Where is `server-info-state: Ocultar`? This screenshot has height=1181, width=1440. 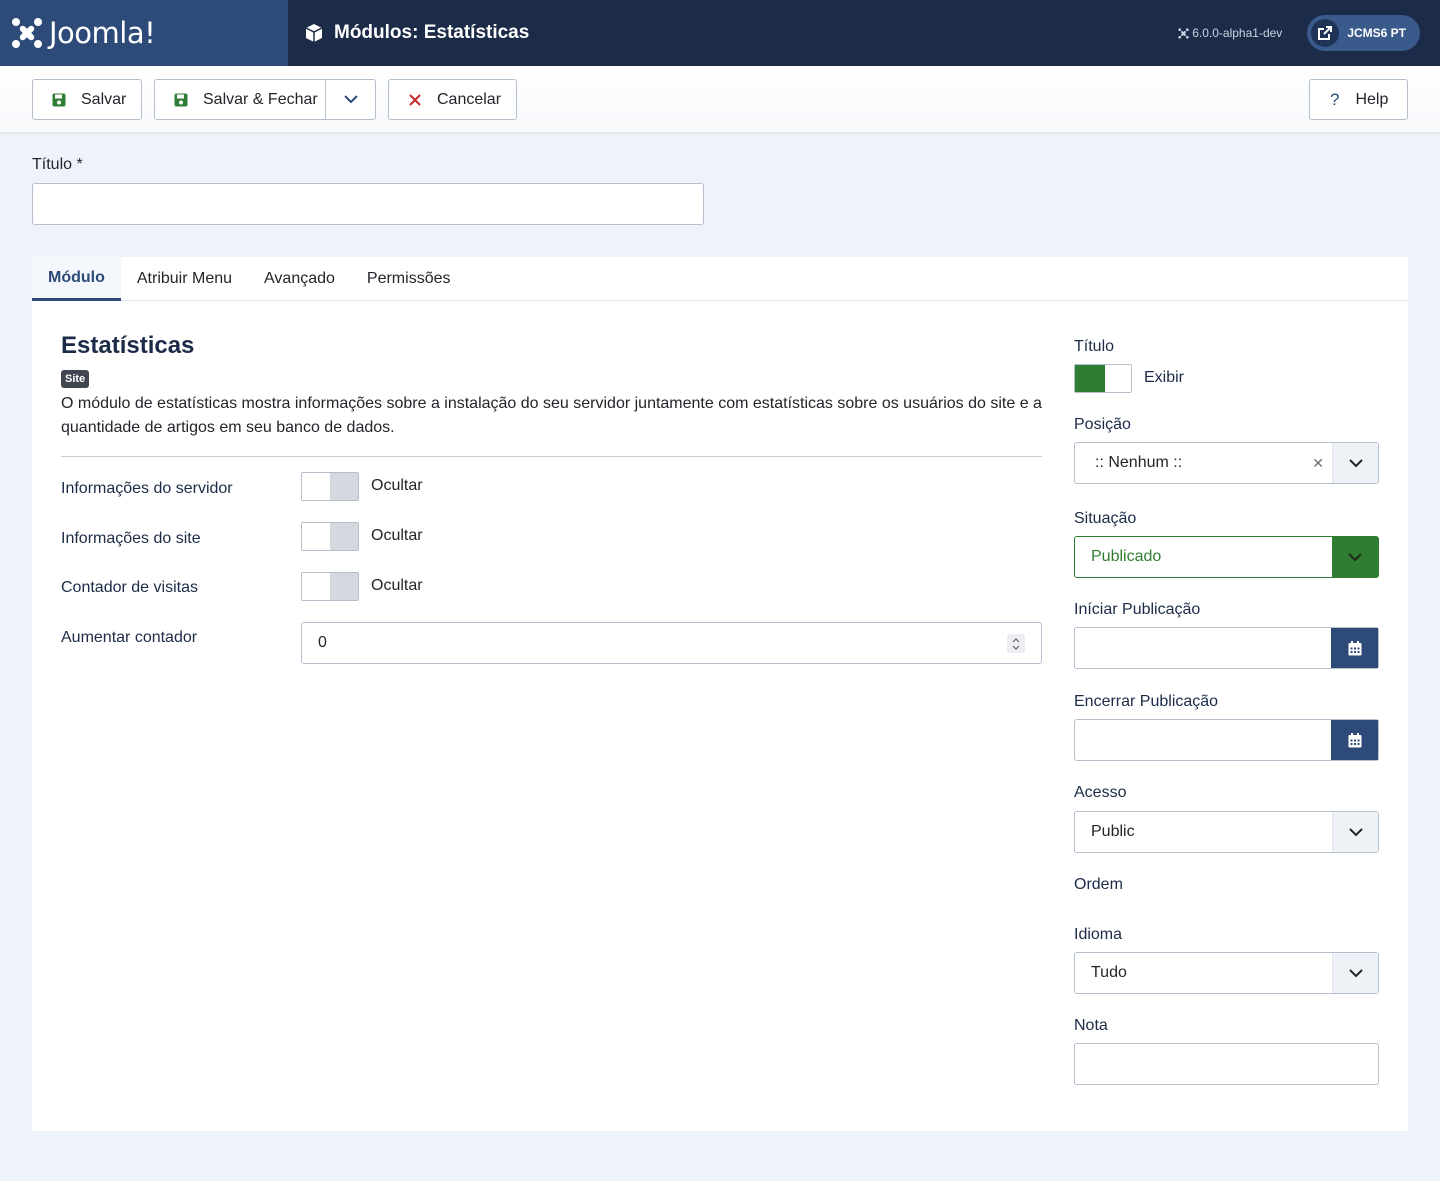
server-info-state: Ocultar is located at coordinates (397, 485).